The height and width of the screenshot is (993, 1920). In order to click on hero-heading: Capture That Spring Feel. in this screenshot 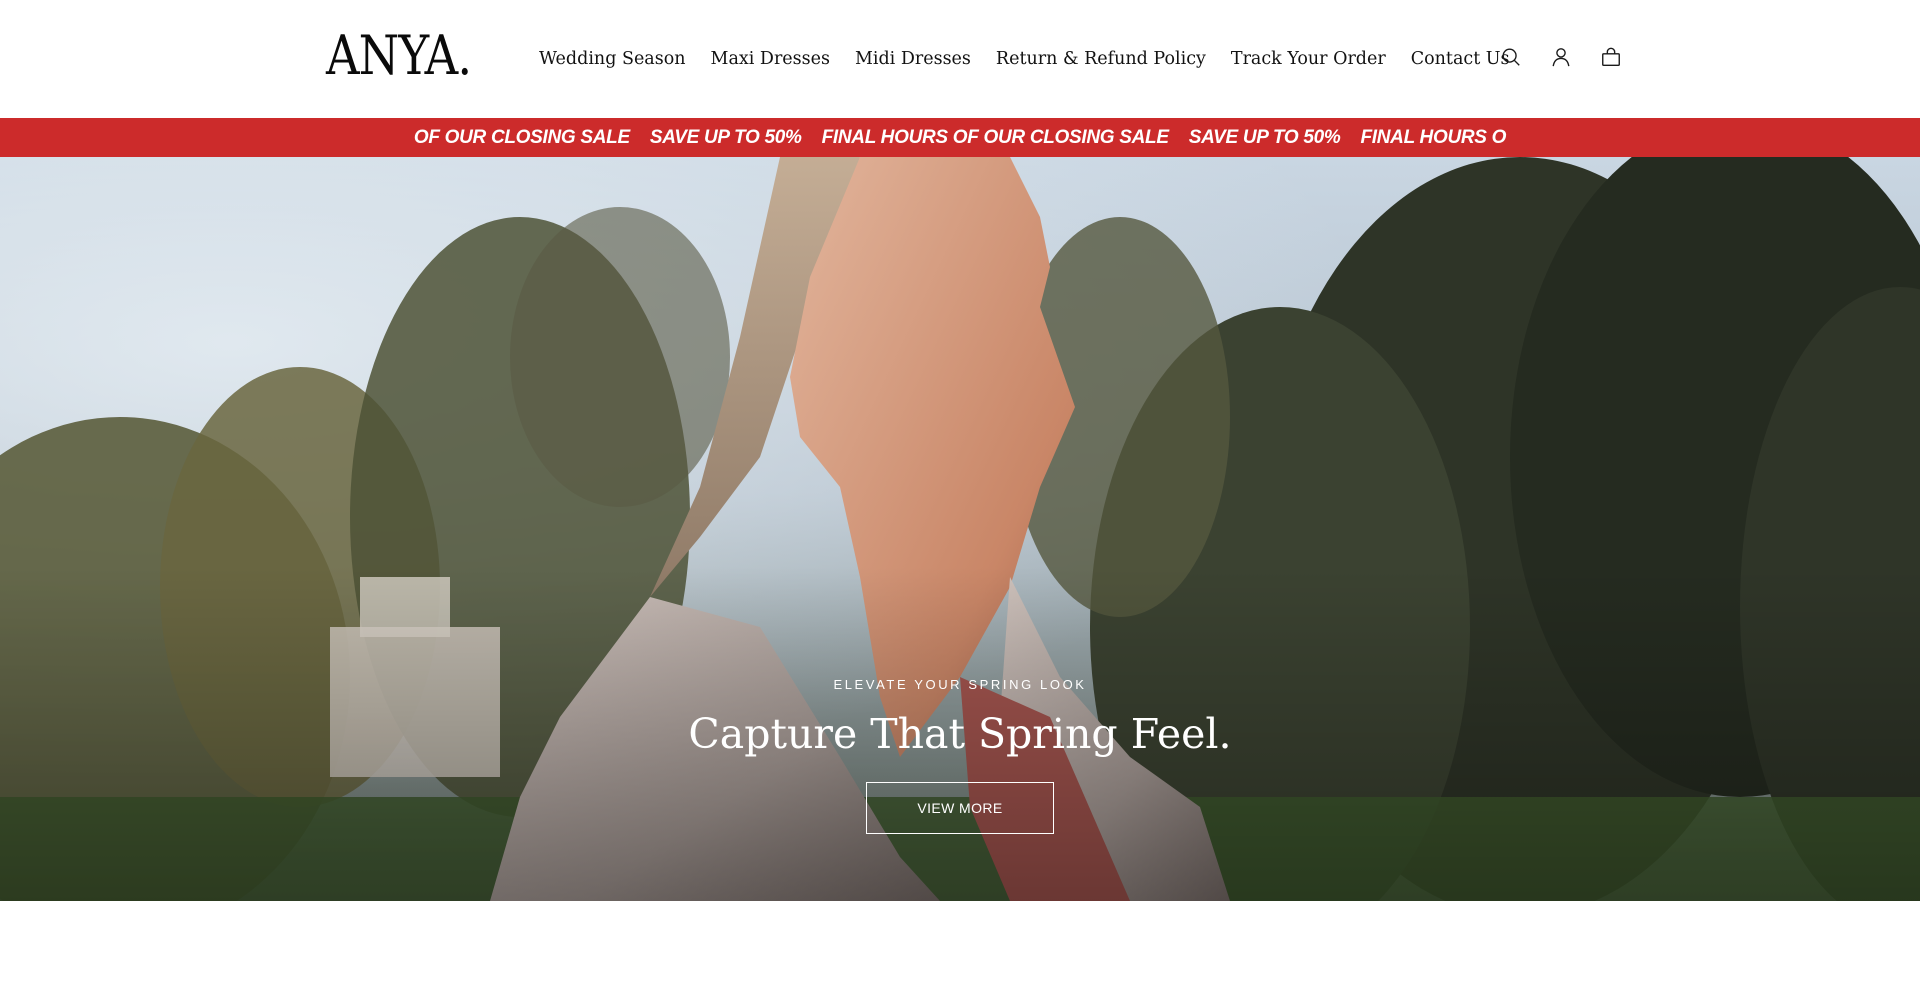, I will do `click(960, 734)`.